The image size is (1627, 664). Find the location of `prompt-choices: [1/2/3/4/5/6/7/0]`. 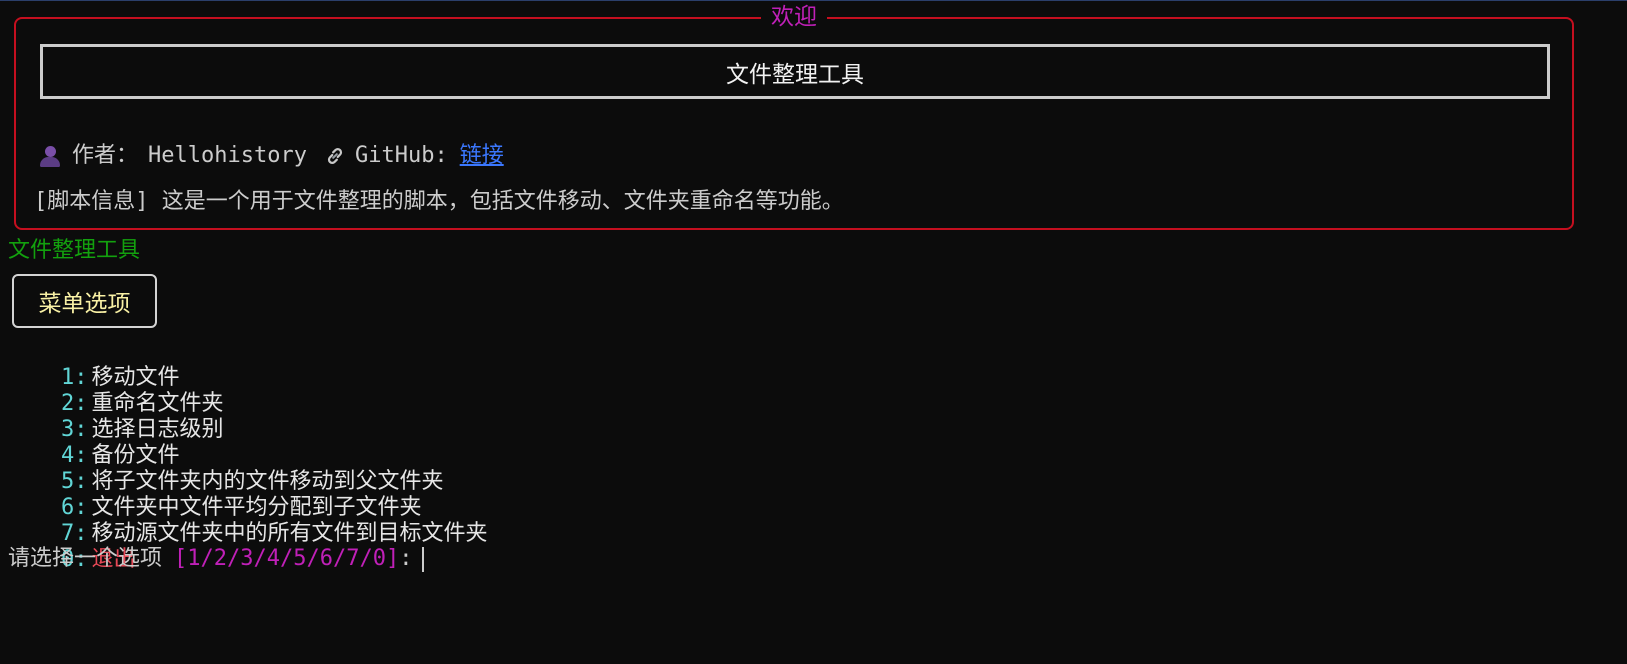

prompt-choices: [1/2/3/4/5/6/7/0] is located at coordinates (287, 558).